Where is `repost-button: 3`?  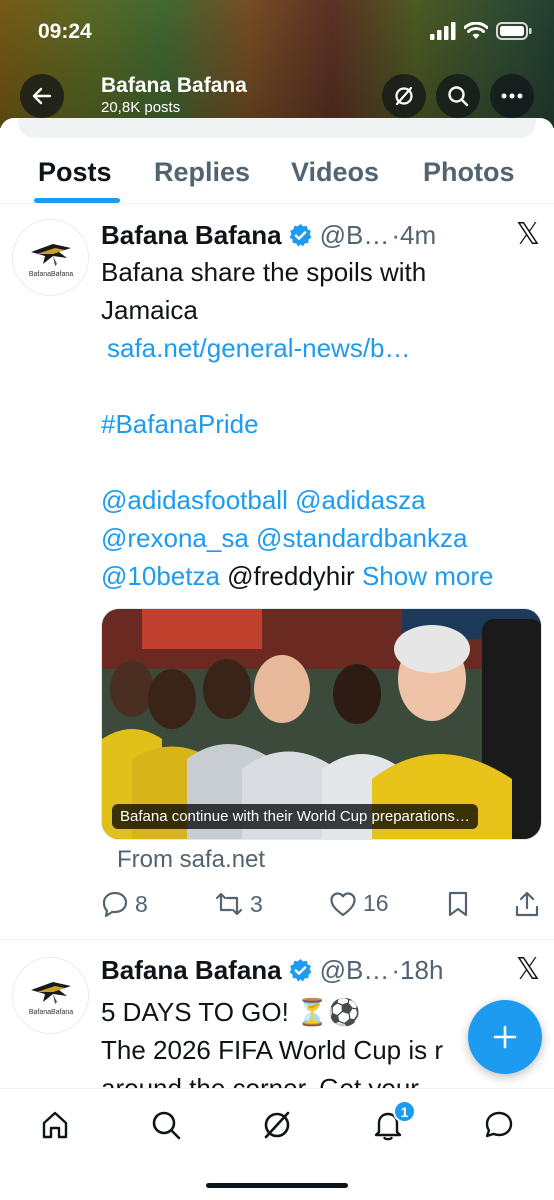
repost-button: 3 is located at coordinates (238, 904).